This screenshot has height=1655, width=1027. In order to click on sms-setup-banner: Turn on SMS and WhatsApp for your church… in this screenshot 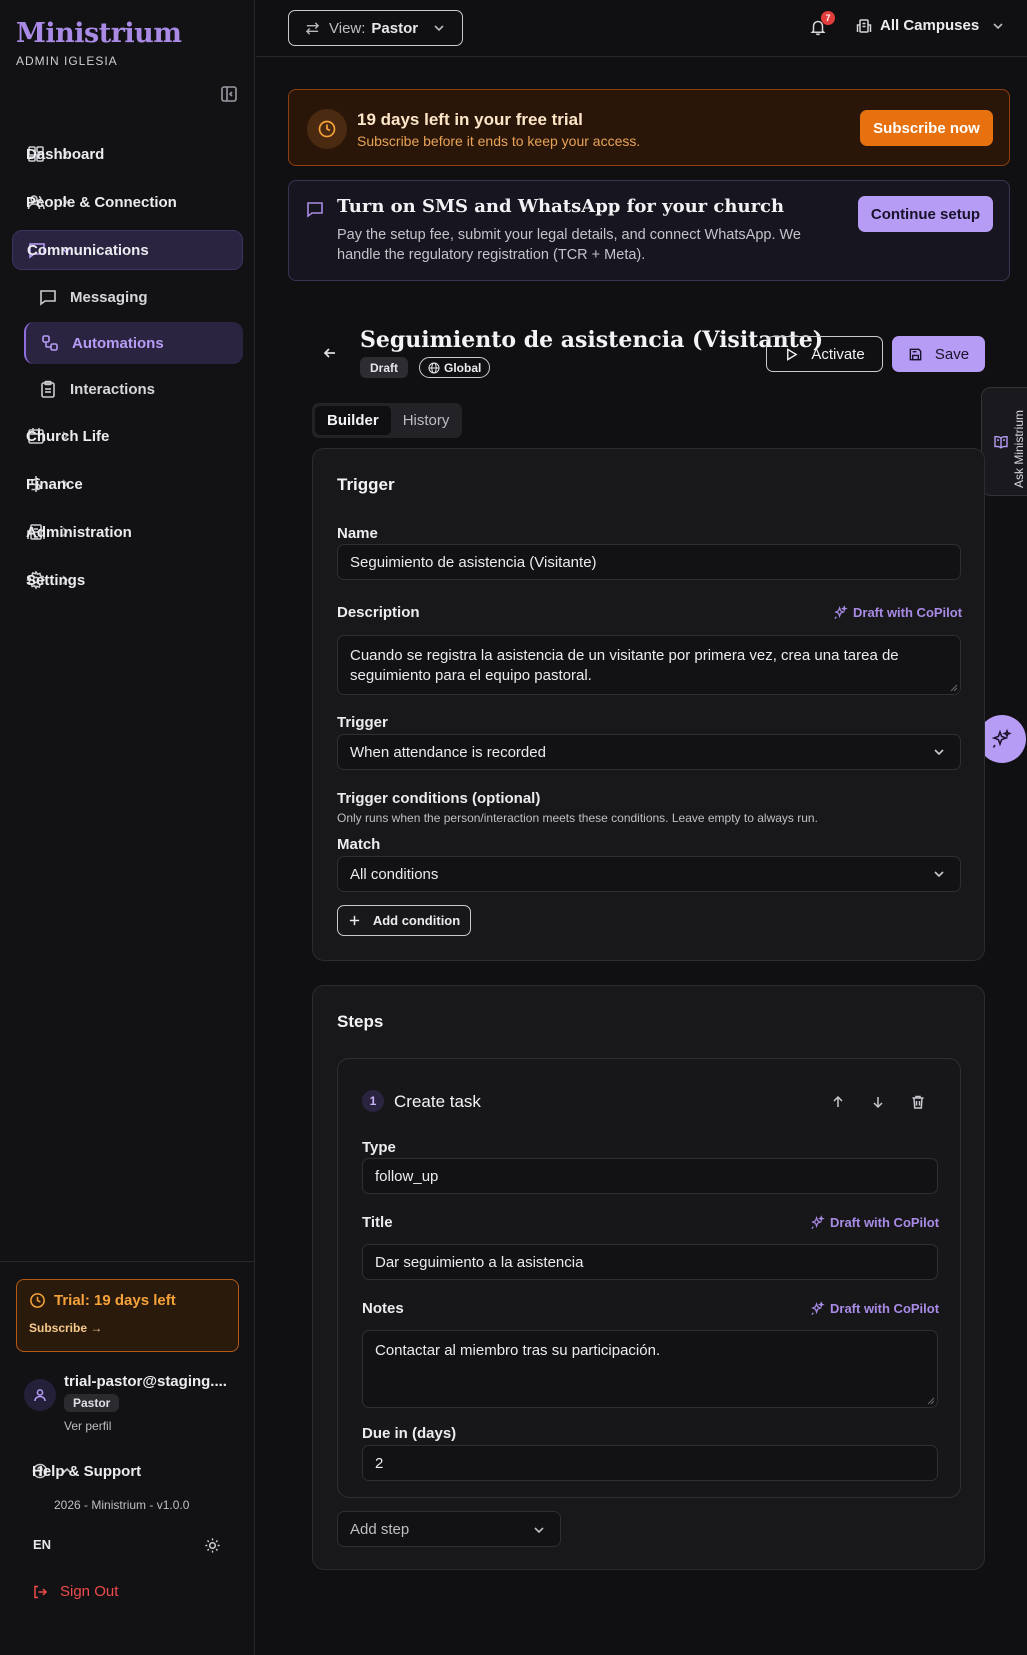, I will do `click(649, 230)`.